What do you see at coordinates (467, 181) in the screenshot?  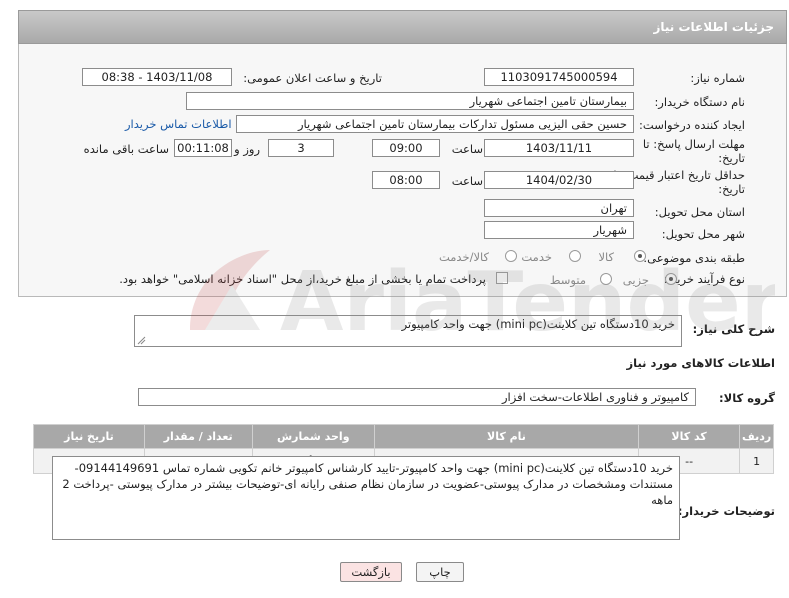 I see `price-validity-time-label: ساعت` at bounding box center [467, 181].